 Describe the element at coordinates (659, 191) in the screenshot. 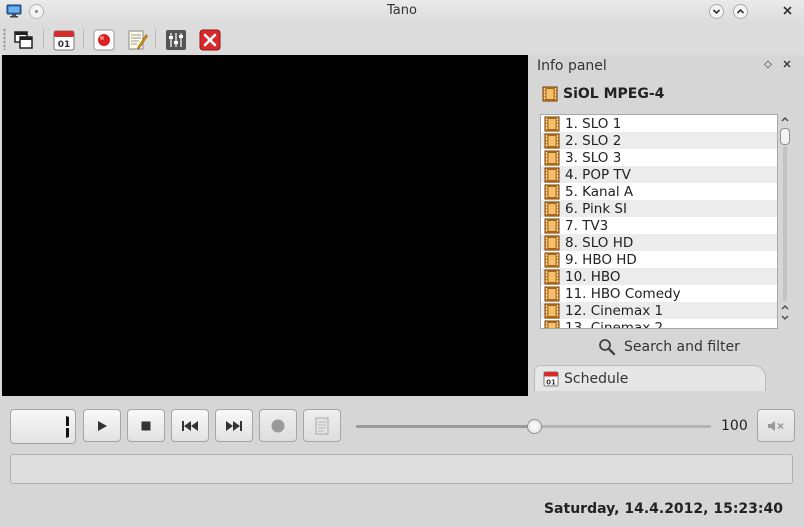

I see `channel-list-item: 5. Kanal A` at that location.